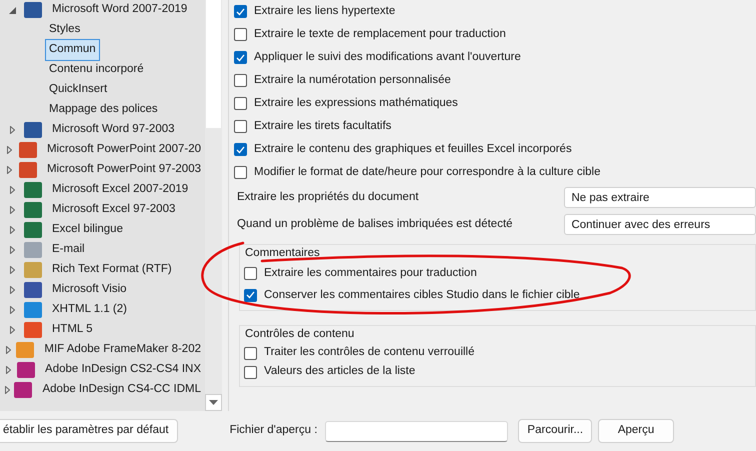  What do you see at coordinates (422, 295) in the screenshot?
I see `checkbox-label: Conserver les commentaires cibles Studio dans le fichier cible` at bounding box center [422, 295].